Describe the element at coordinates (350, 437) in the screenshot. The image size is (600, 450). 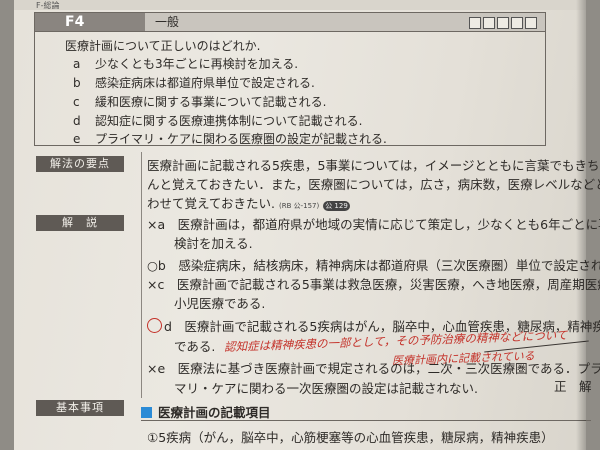
I see `basics-line-1: ①5疾病（がん，脳卒中，心筋梗塞等の心血管疾患，糖尿病，精神疾患）` at that location.